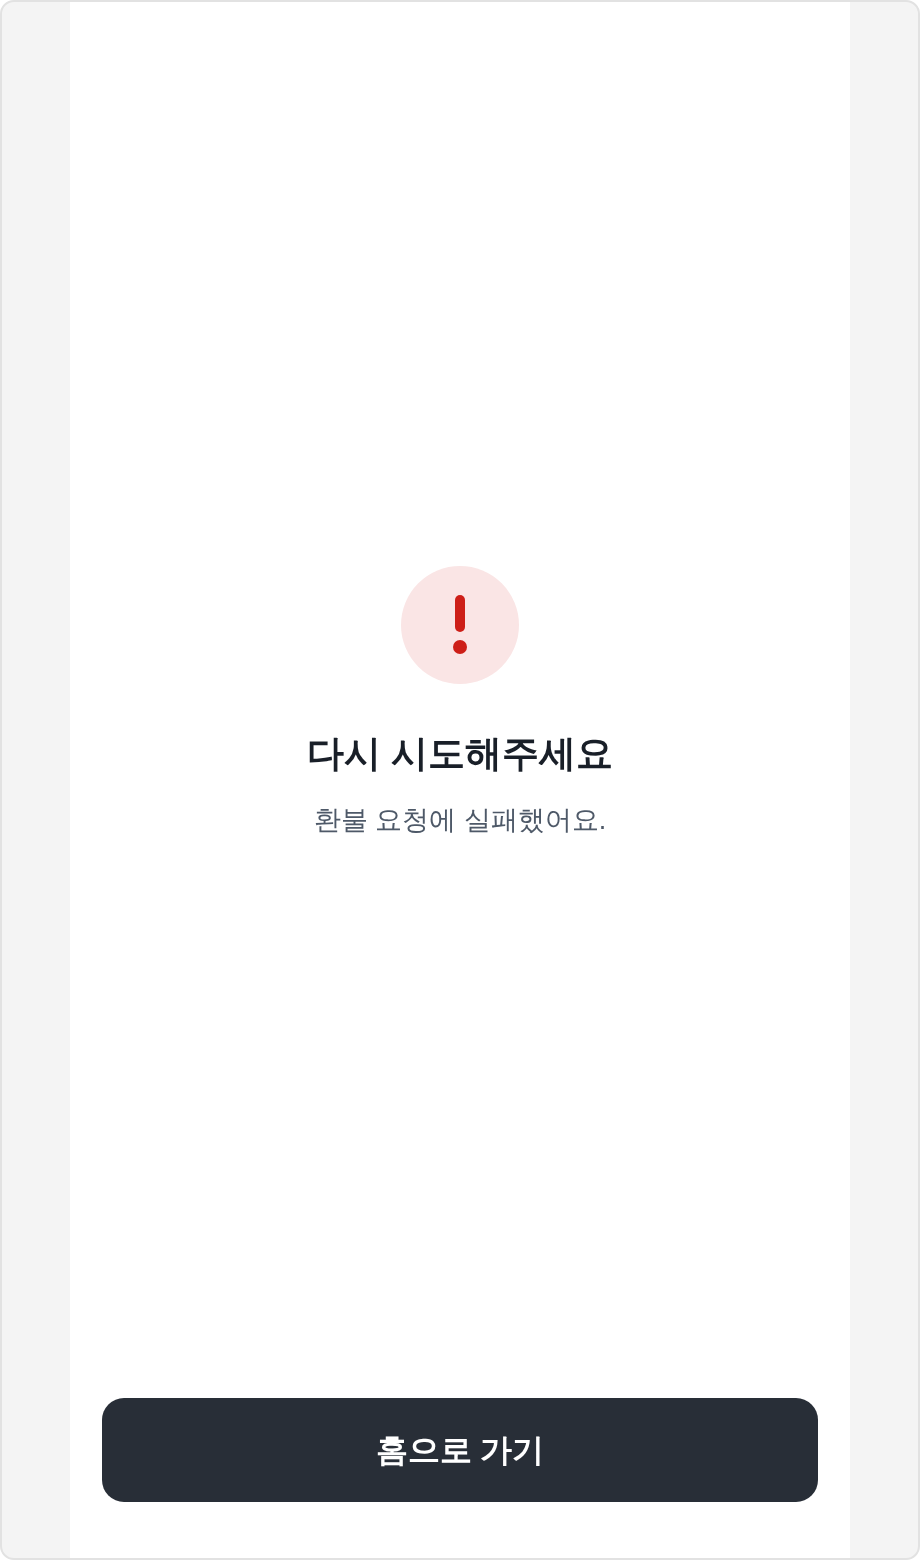 The height and width of the screenshot is (1560, 920). What do you see at coordinates (460, 754) in the screenshot?
I see `result-title: 다시 시도해주세요` at bounding box center [460, 754].